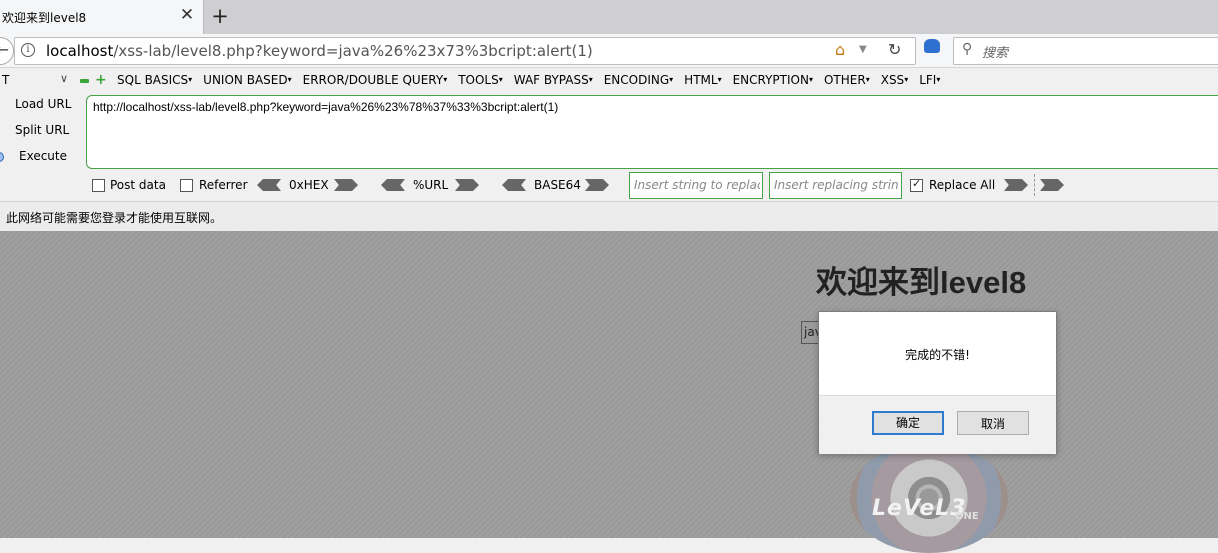 Image resolution: width=1218 pixels, height=553 pixels. Describe the element at coordinates (138, 185) in the screenshot. I see `post-data-label: Post data` at that location.